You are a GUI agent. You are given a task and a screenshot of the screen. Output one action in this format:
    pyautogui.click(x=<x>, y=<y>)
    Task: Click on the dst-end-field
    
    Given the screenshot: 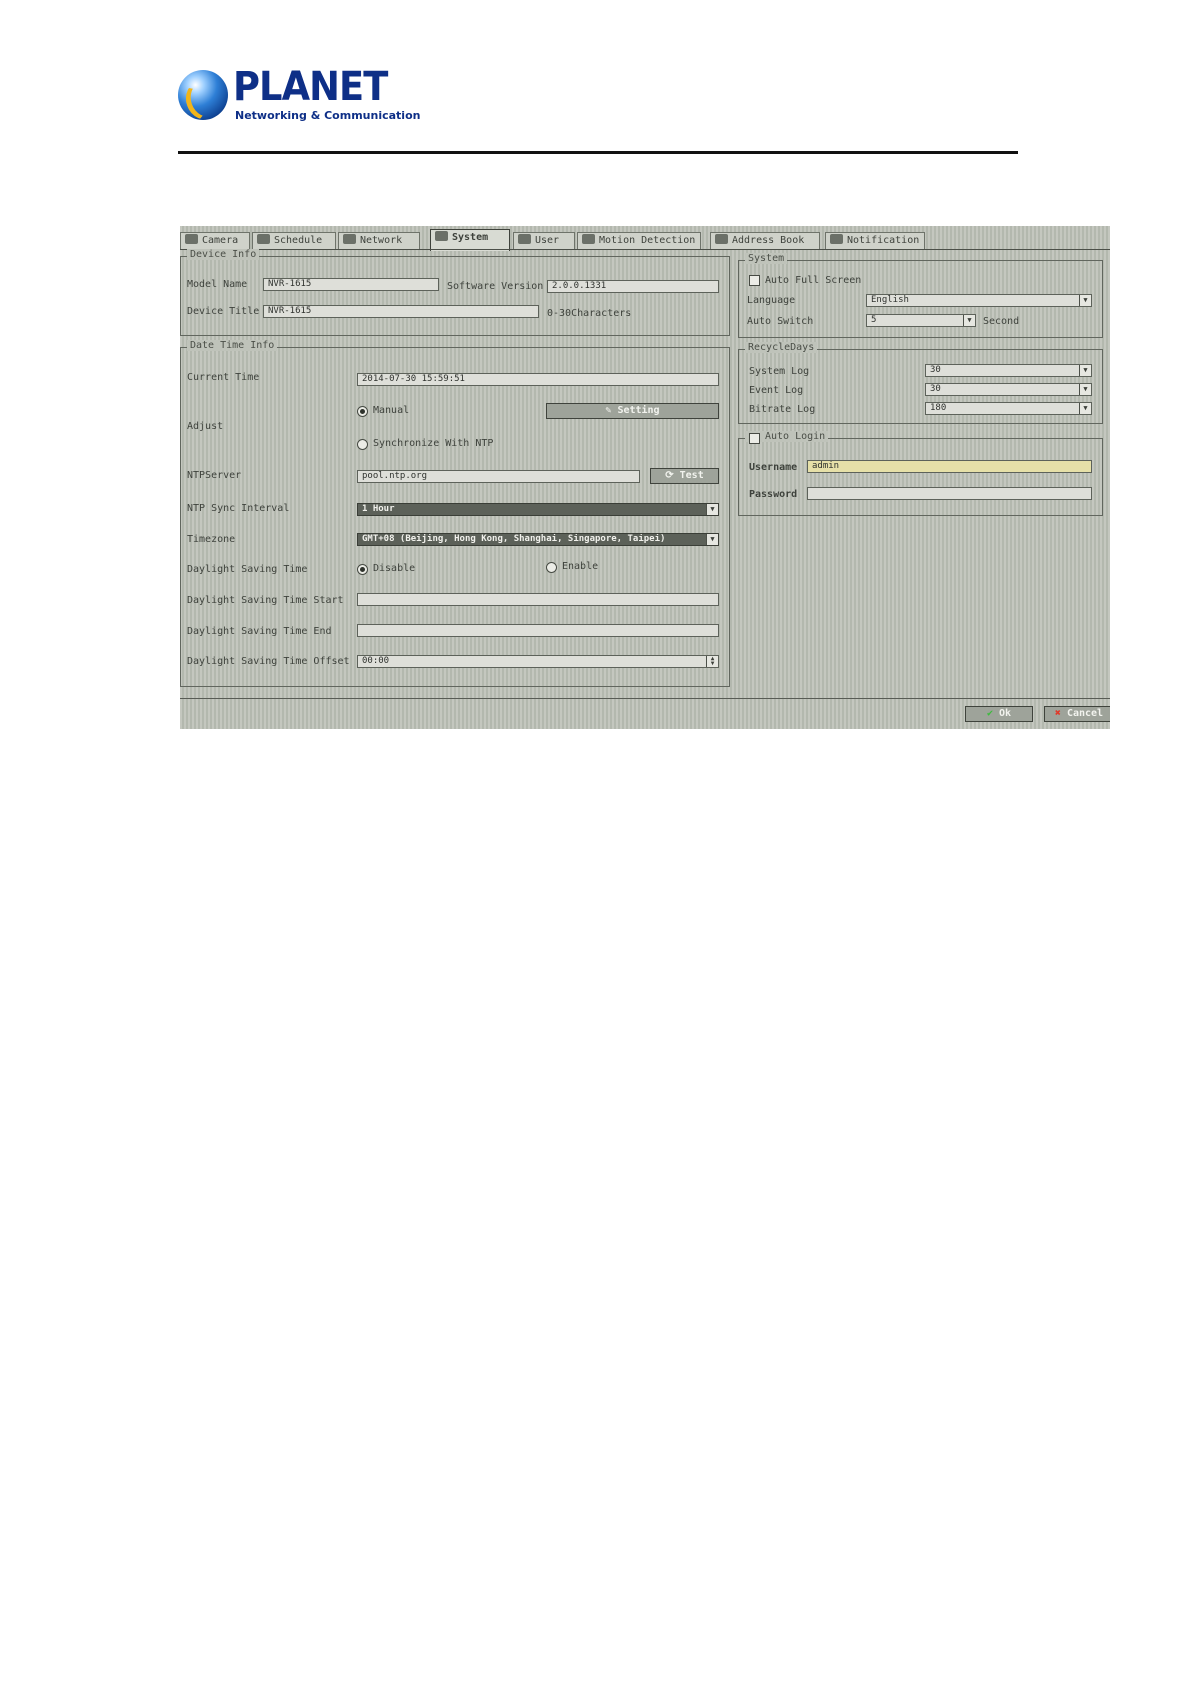 What is the action you would take?
    pyautogui.click(x=538, y=630)
    